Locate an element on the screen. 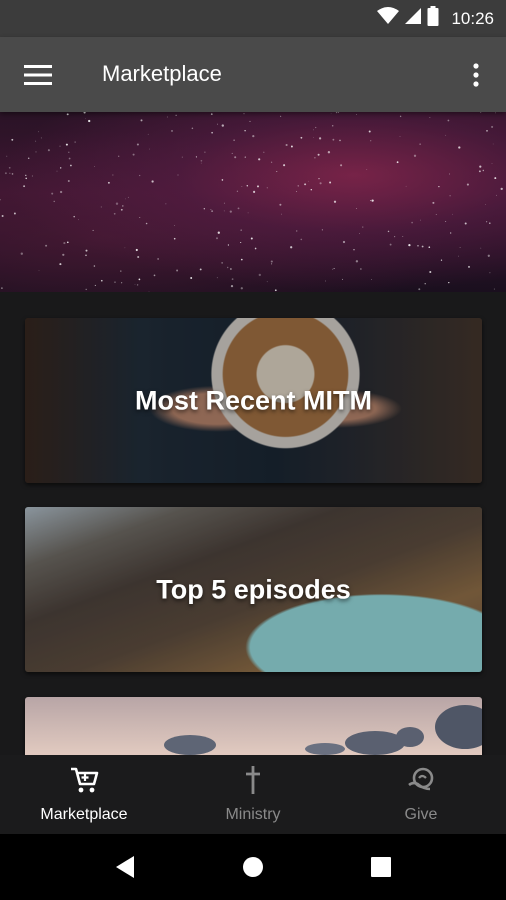 This screenshot has width=506, height=900. nav-label: Marketplace is located at coordinates (84, 814).